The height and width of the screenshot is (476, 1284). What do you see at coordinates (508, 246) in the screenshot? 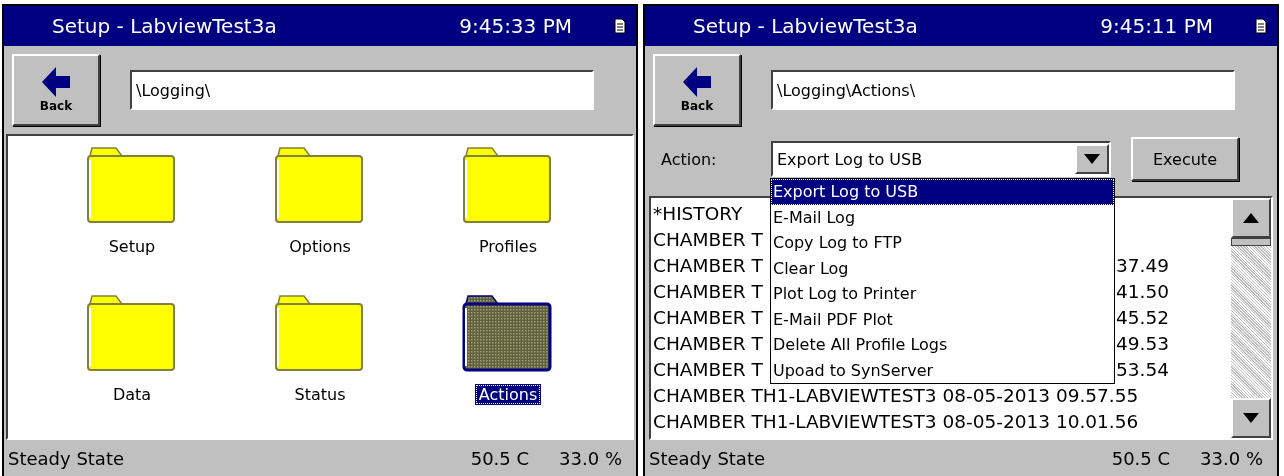
I see `folder-label: Profiles` at bounding box center [508, 246].